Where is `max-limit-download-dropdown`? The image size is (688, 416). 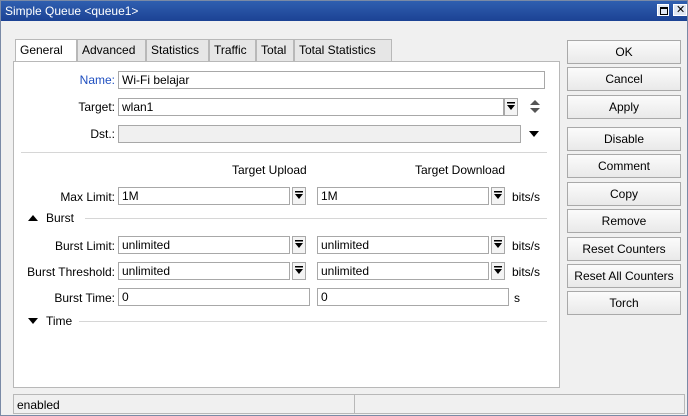 max-limit-download-dropdown is located at coordinates (498, 196).